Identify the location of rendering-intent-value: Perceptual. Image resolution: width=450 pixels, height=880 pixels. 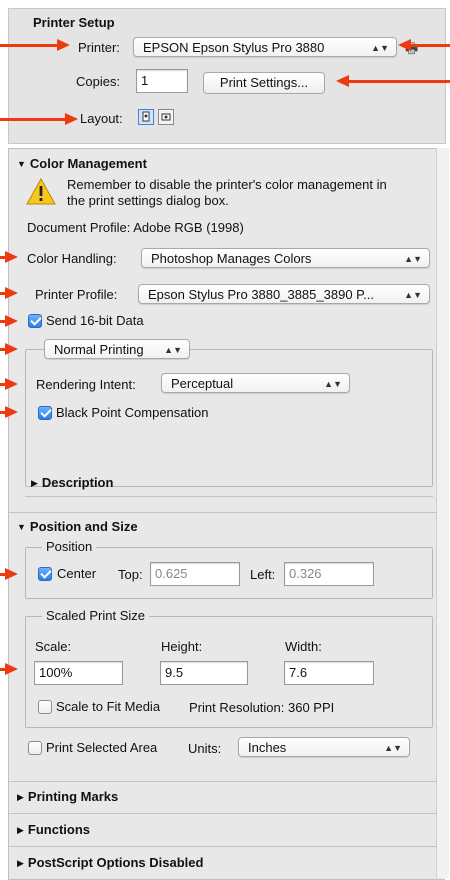
(202, 383).